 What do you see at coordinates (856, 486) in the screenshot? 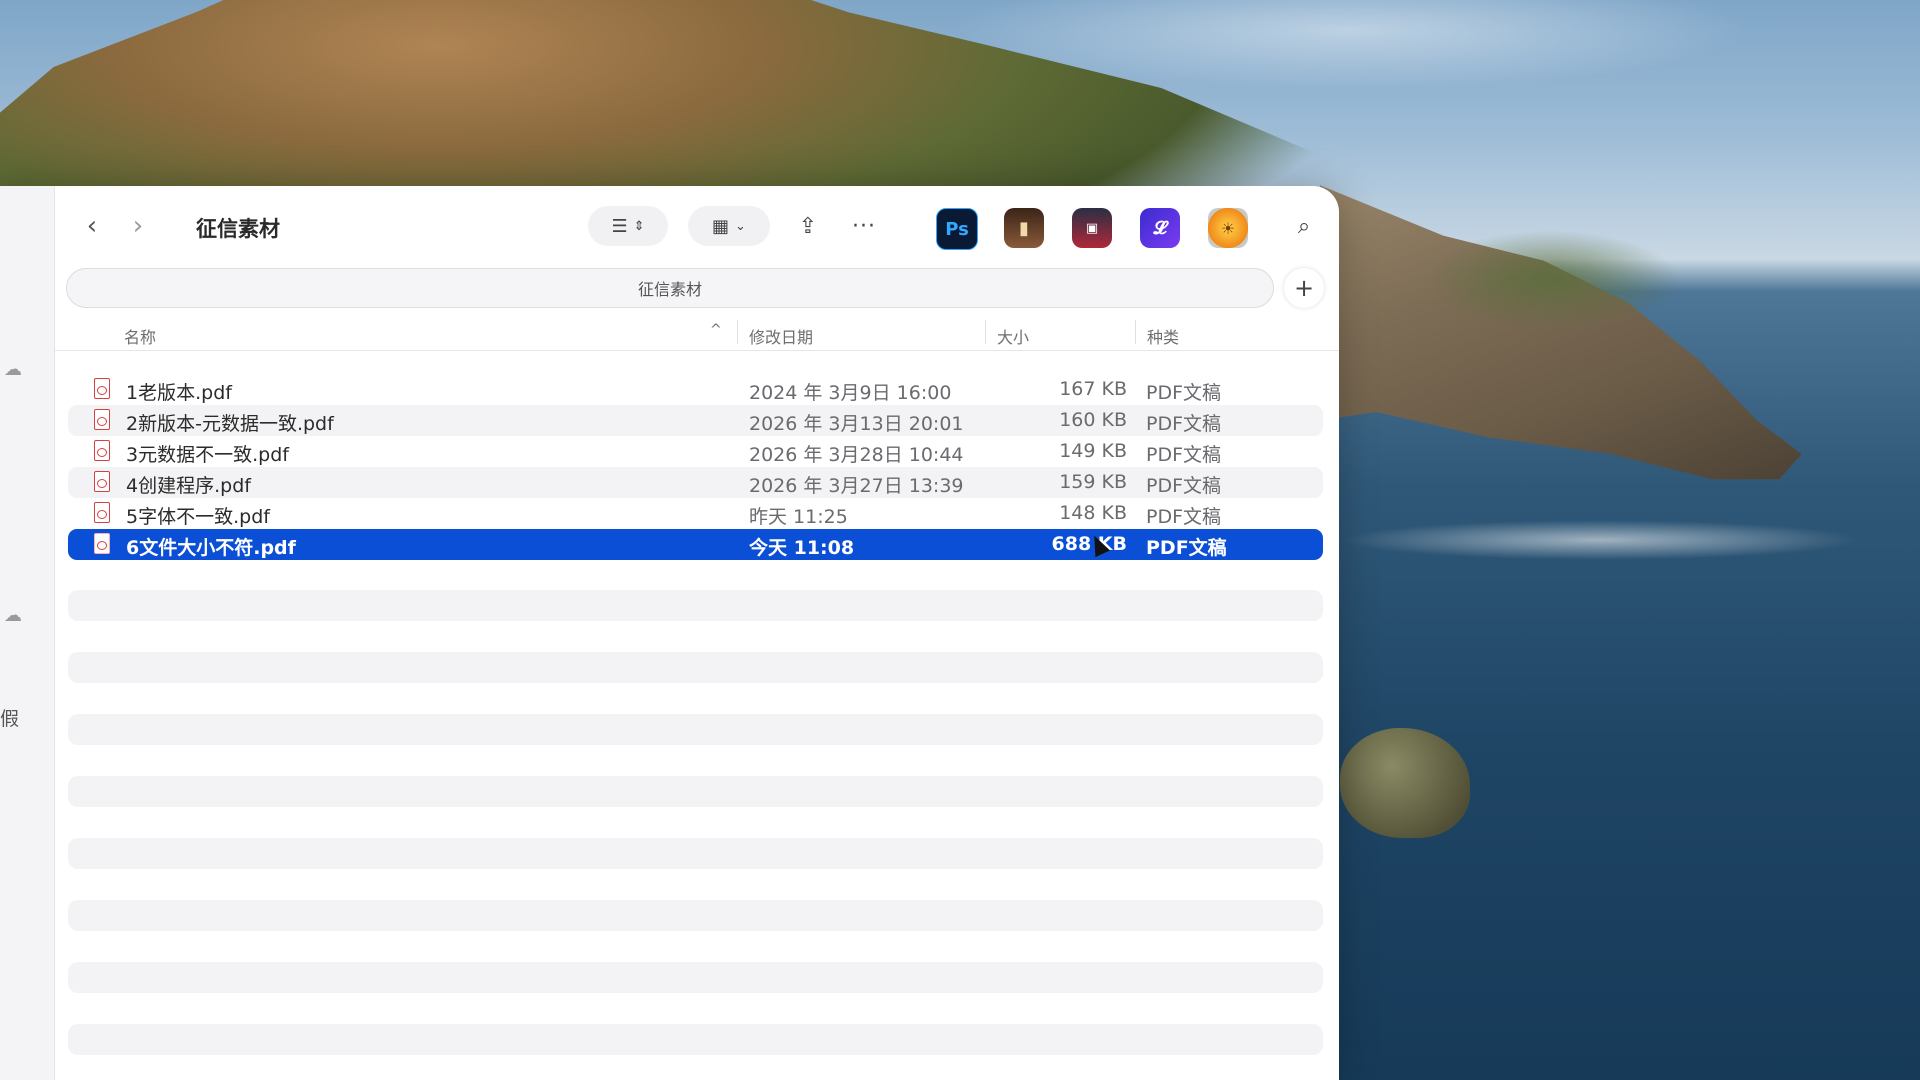
I see `file-modified: 2026 年 3月27日 13:39` at bounding box center [856, 486].